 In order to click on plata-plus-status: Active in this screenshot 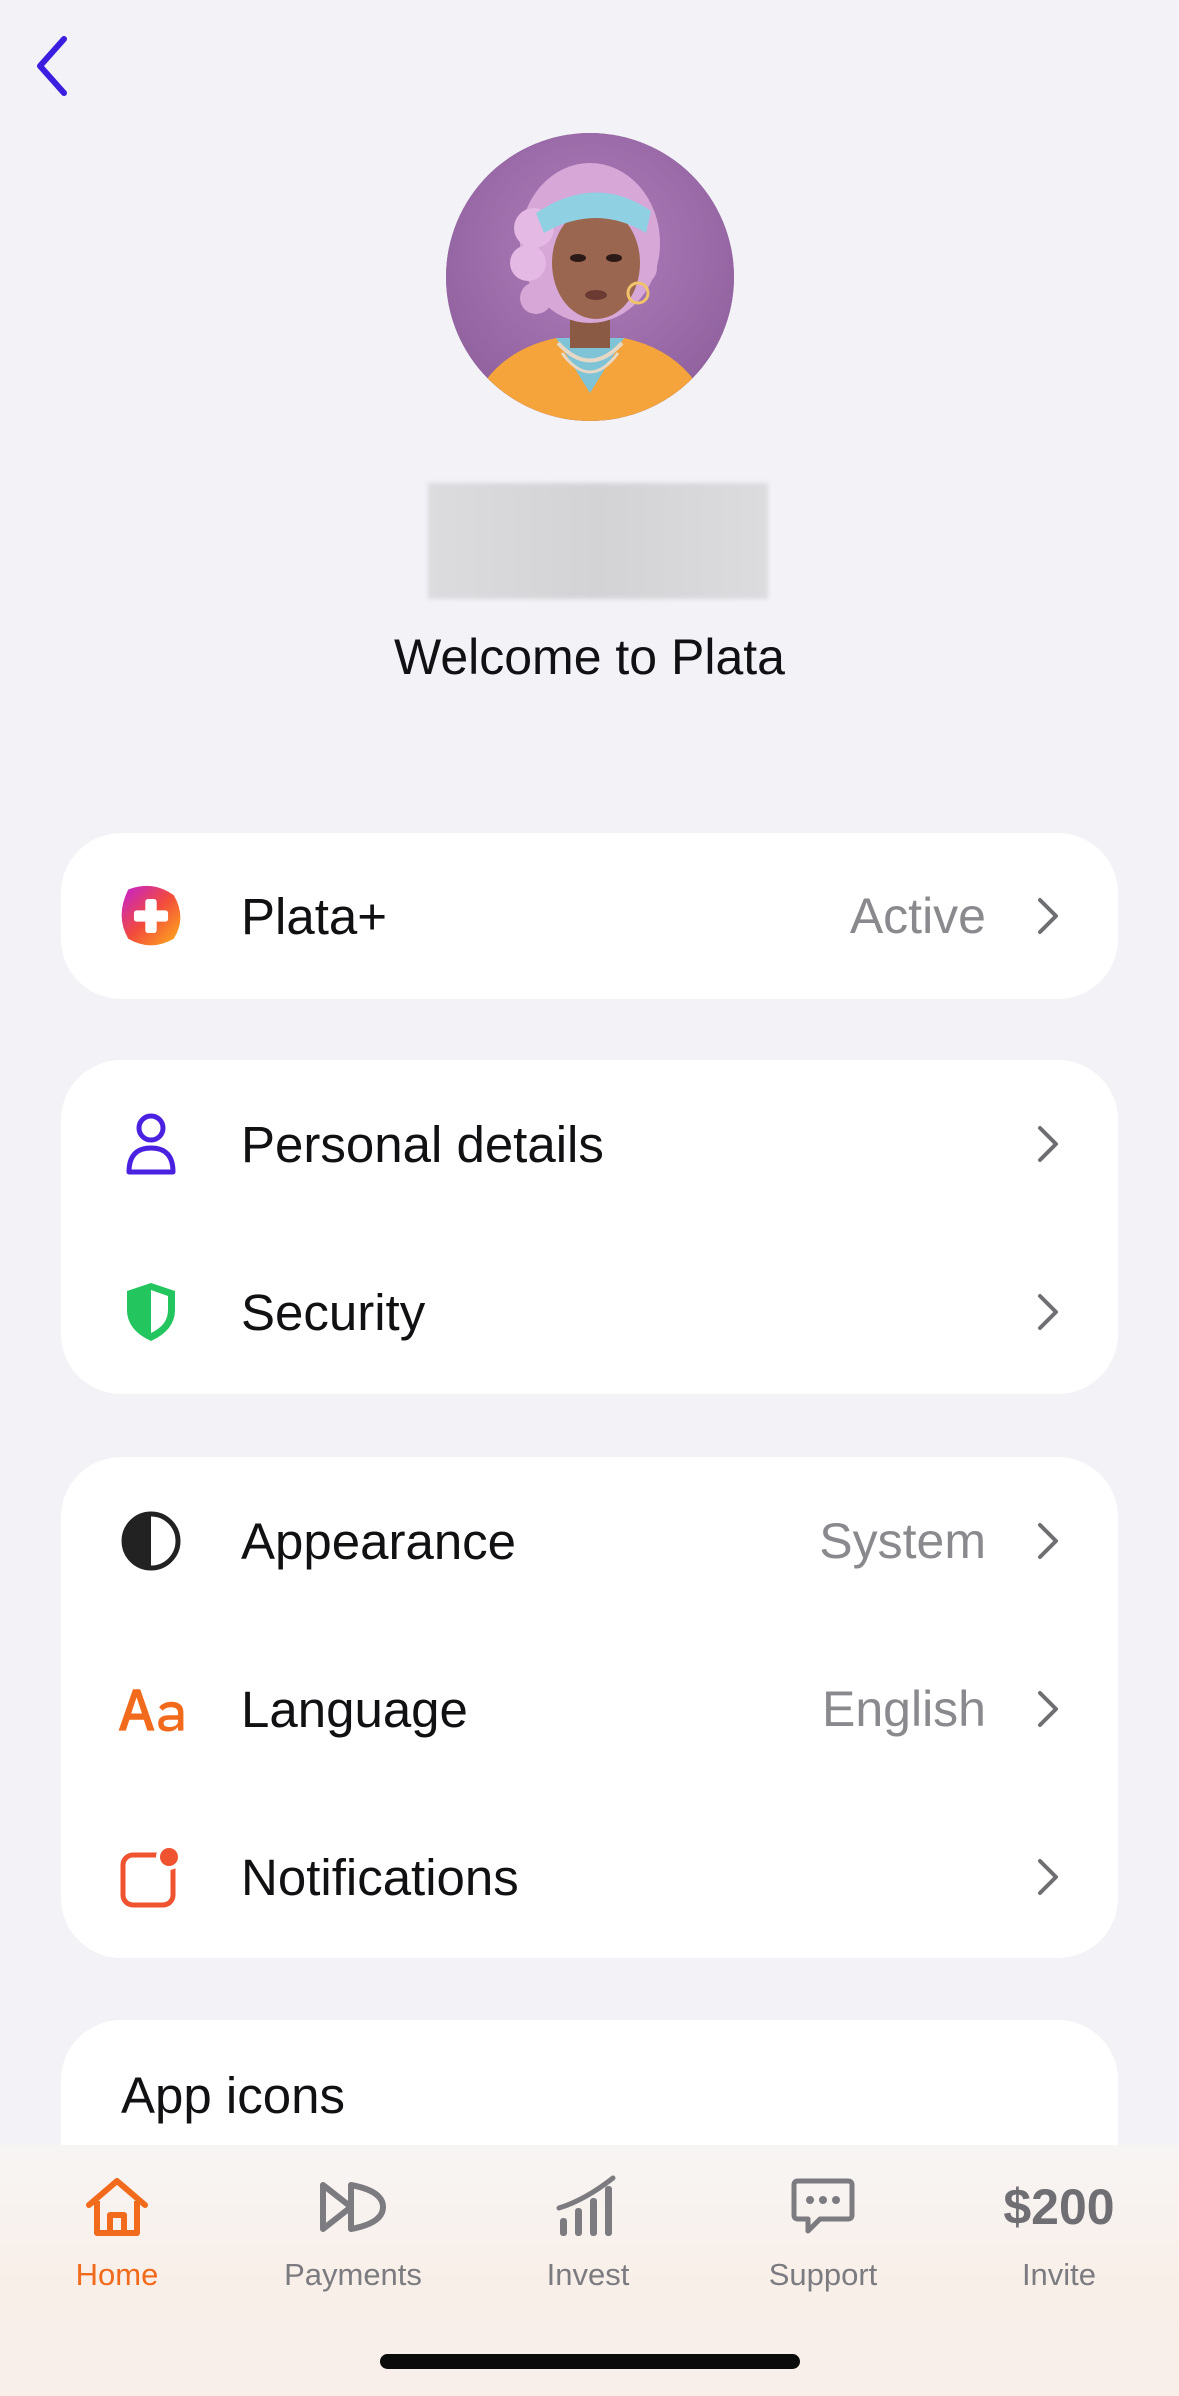, I will do `click(917, 916)`.